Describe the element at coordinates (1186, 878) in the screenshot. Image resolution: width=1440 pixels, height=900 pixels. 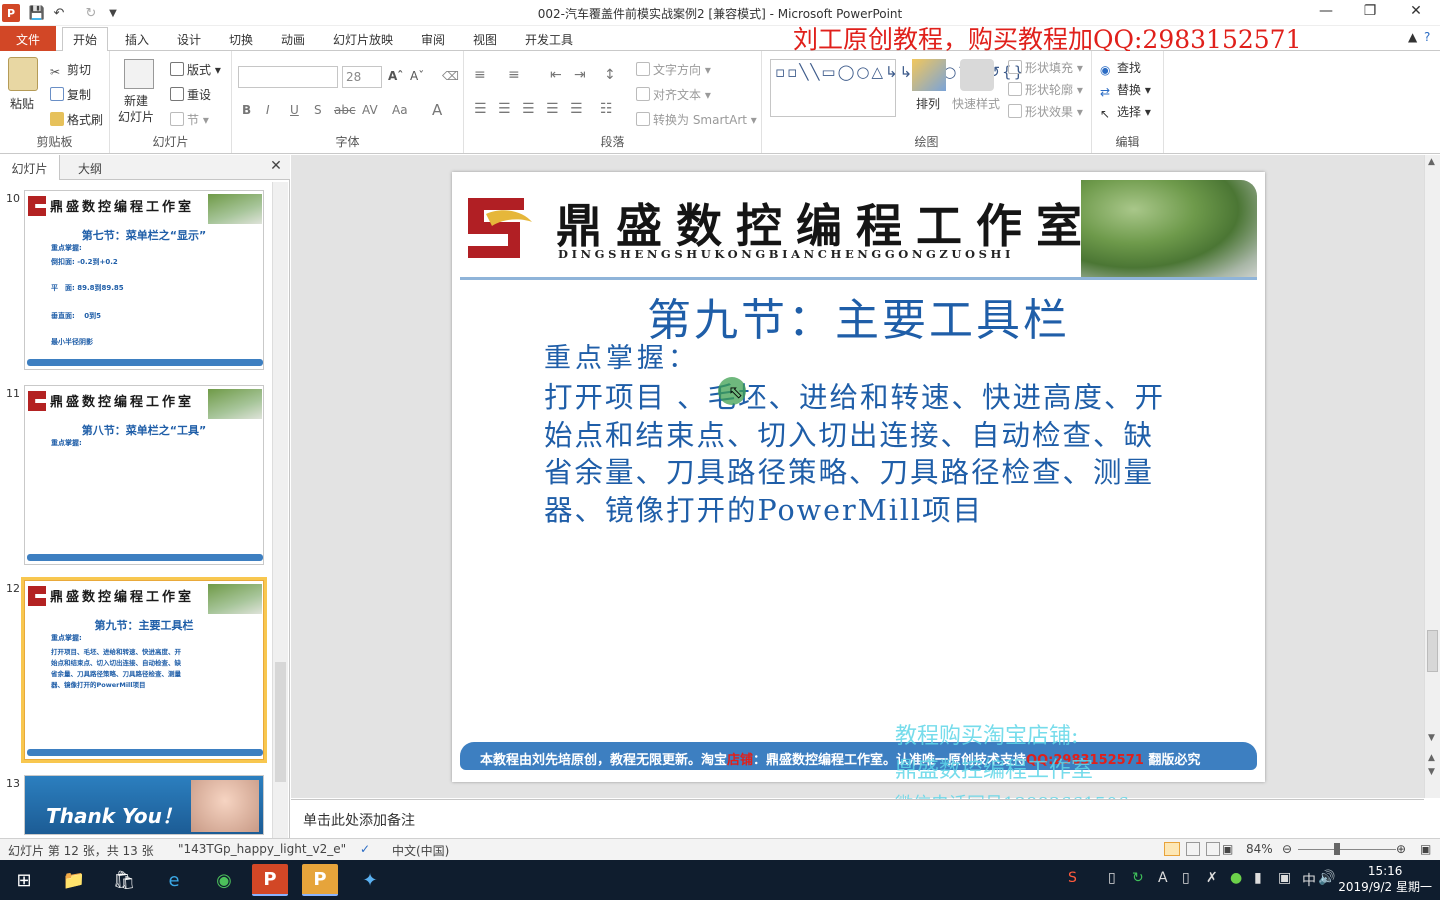
I see `usb-tray-icon: ▯` at that location.